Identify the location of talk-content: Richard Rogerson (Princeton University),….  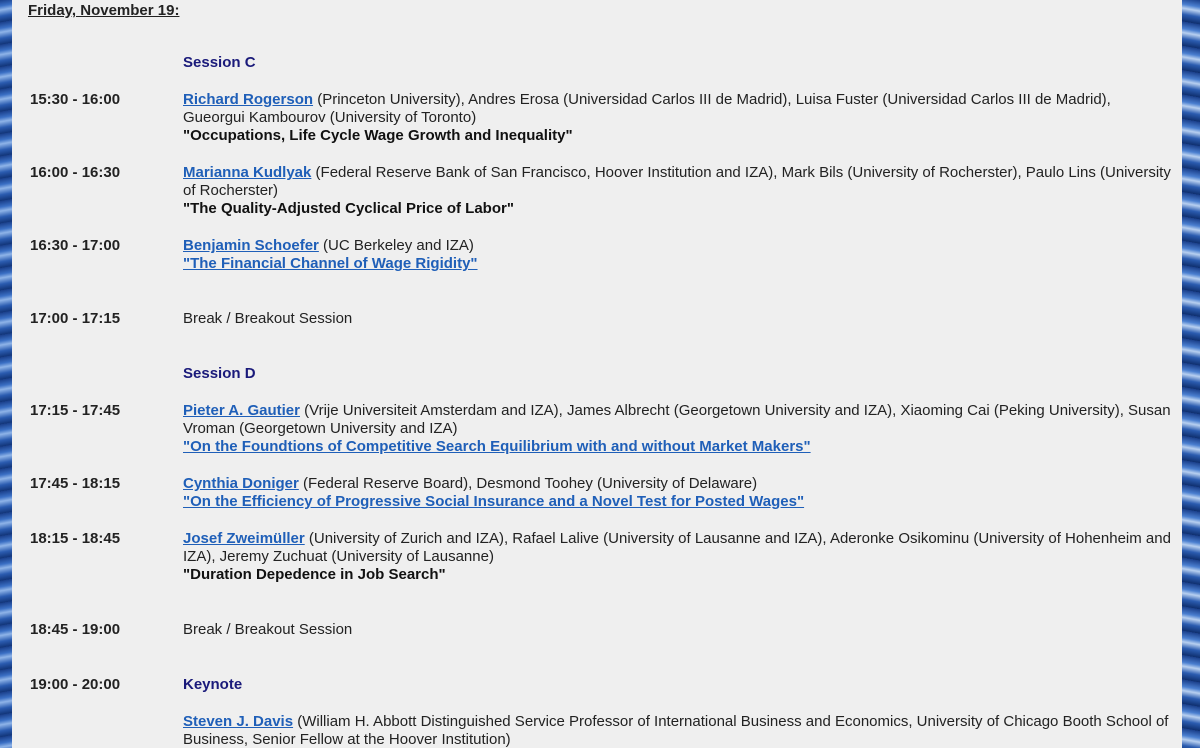
(678, 118).